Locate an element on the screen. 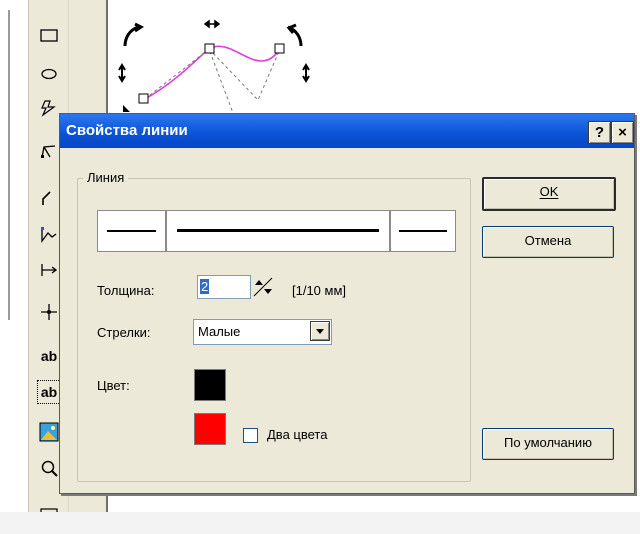  line-end-sample is located at coordinates (423, 231).